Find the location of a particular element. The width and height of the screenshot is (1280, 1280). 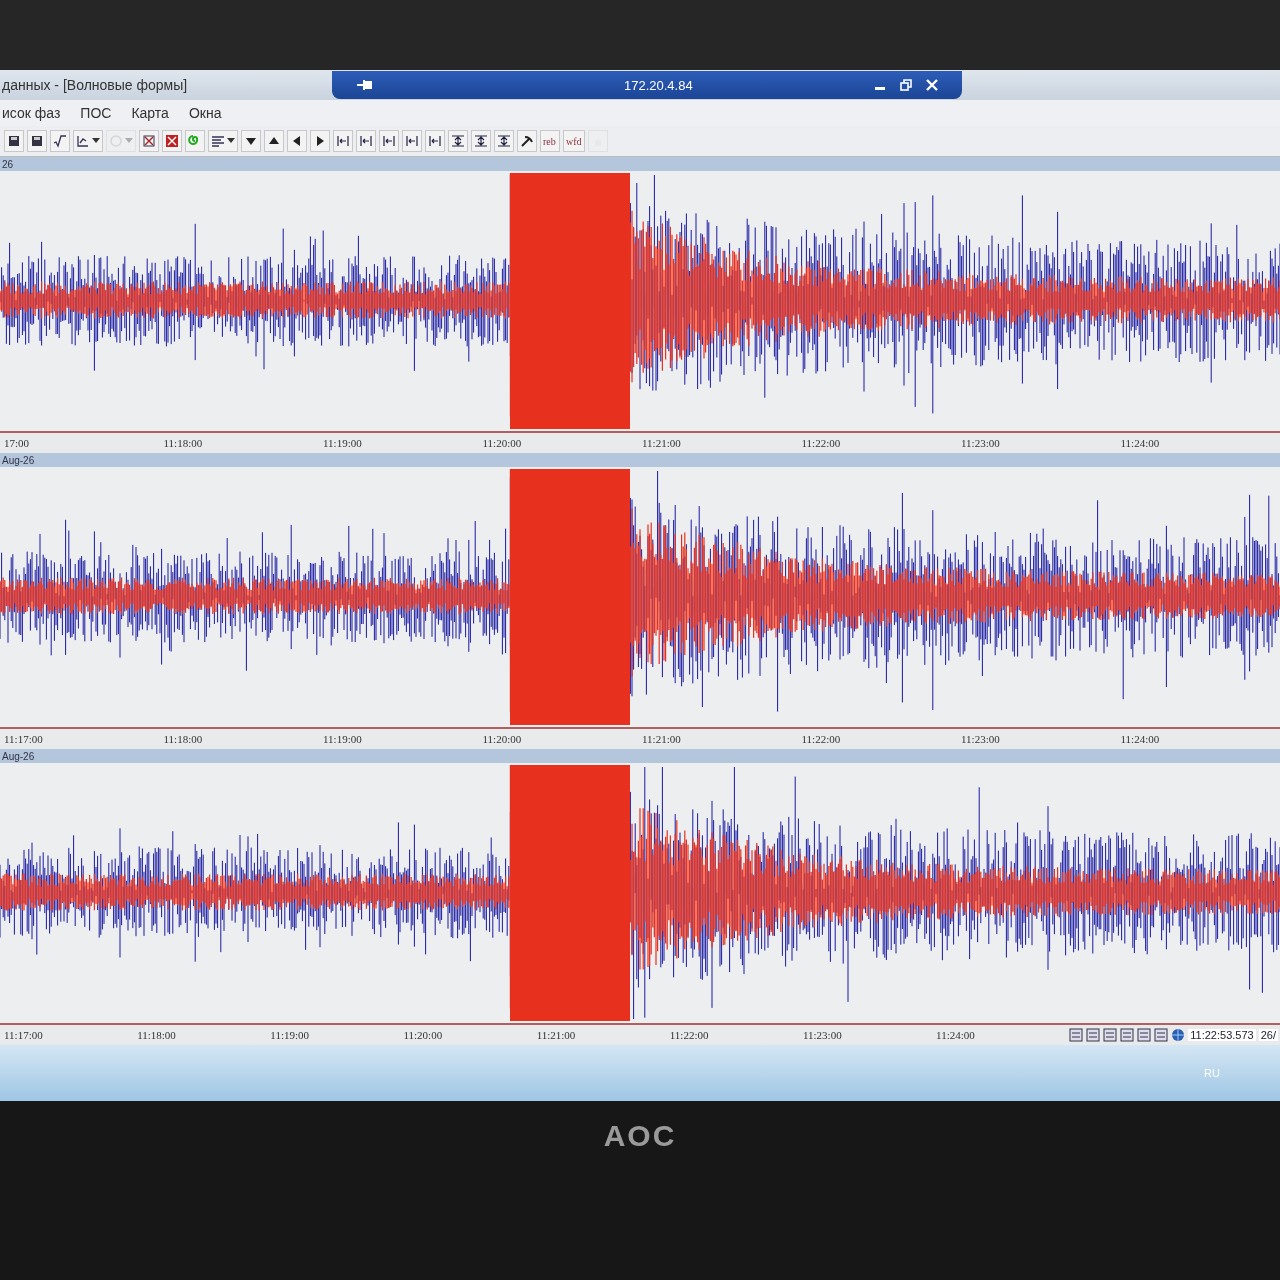

monitor-brand-logo: AOC is located at coordinates (640, 1136).